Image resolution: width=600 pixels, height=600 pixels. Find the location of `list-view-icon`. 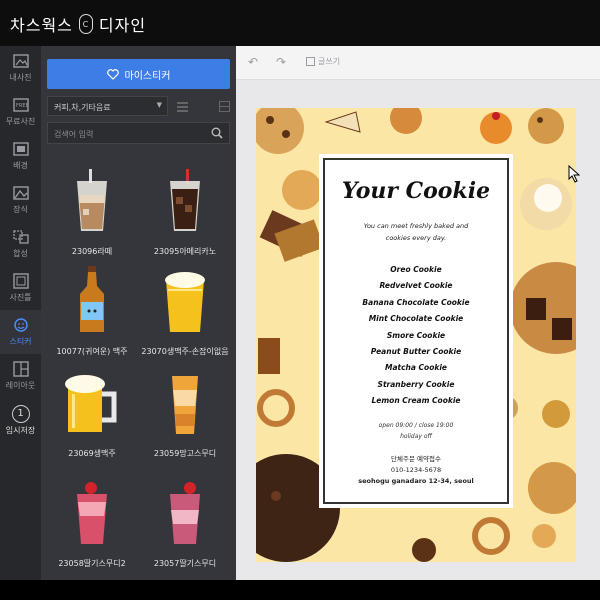

list-view-icon is located at coordinates (182, 106).